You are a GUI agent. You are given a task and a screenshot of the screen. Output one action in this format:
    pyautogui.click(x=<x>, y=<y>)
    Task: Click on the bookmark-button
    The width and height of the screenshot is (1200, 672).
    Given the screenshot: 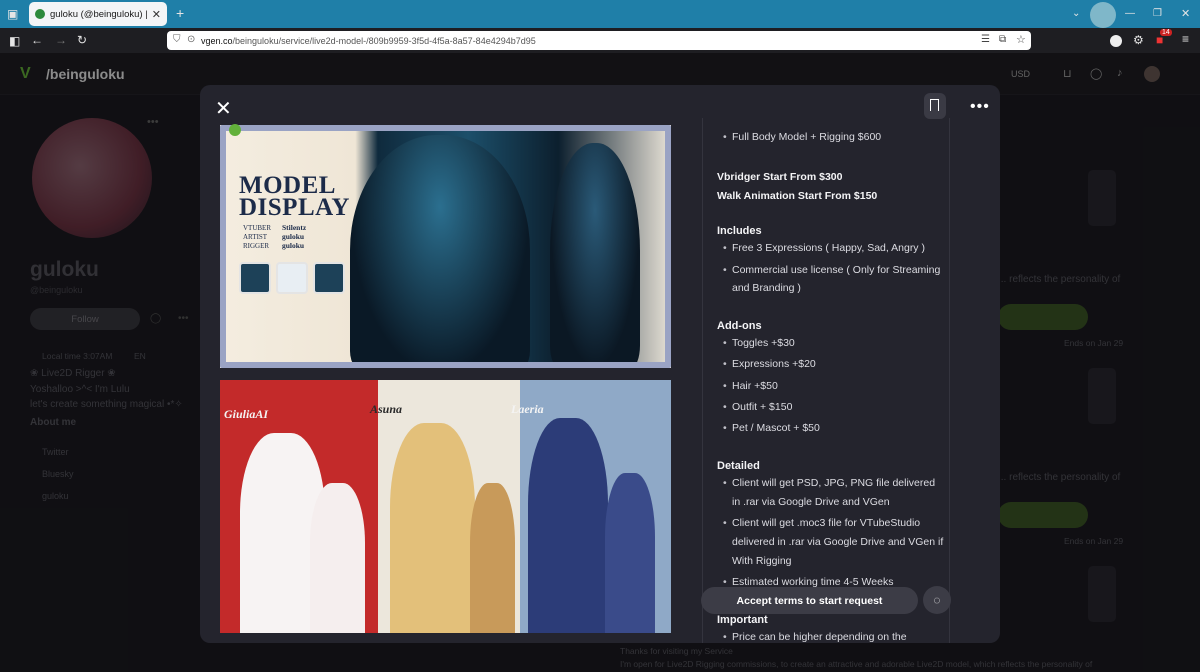 What is the action you would take?
    pyautogui.click(x=935, y=106)
    